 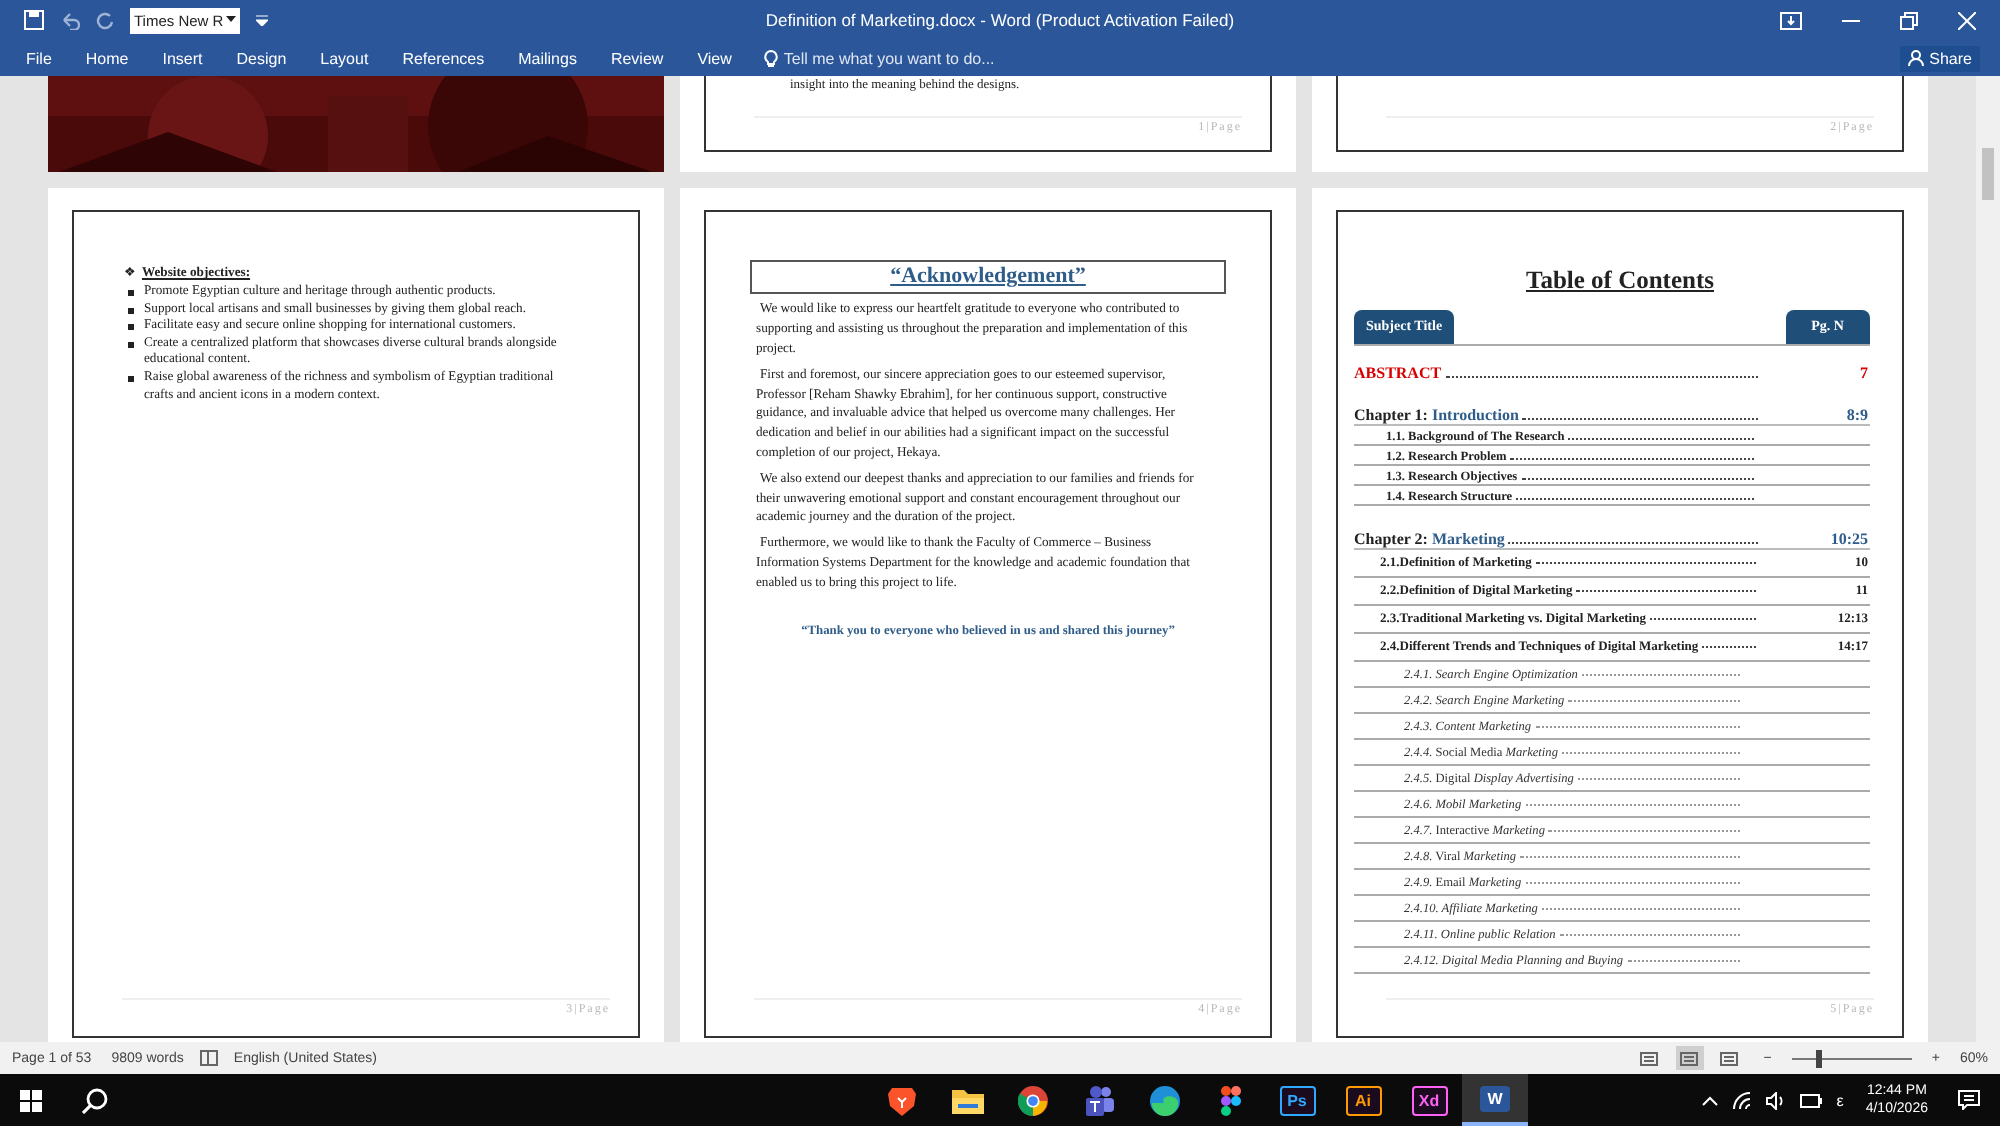 I want to click on toc-entry: Chapter 1: Introduction, so click(x=1436, y=415).